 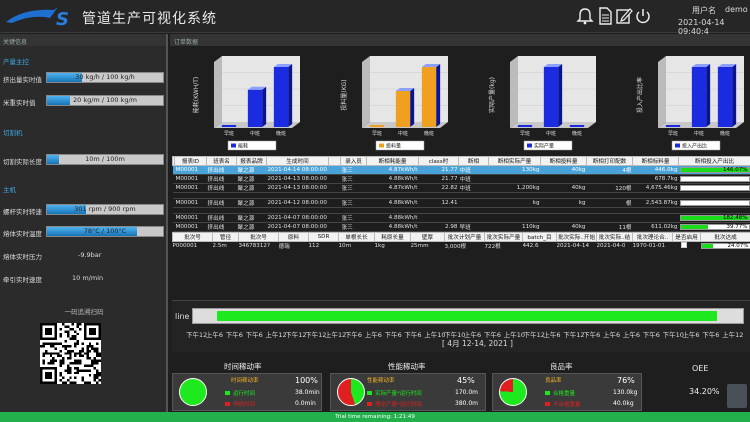 I want to click on order-table-cell: 12.41, so click(x=438, y=203).